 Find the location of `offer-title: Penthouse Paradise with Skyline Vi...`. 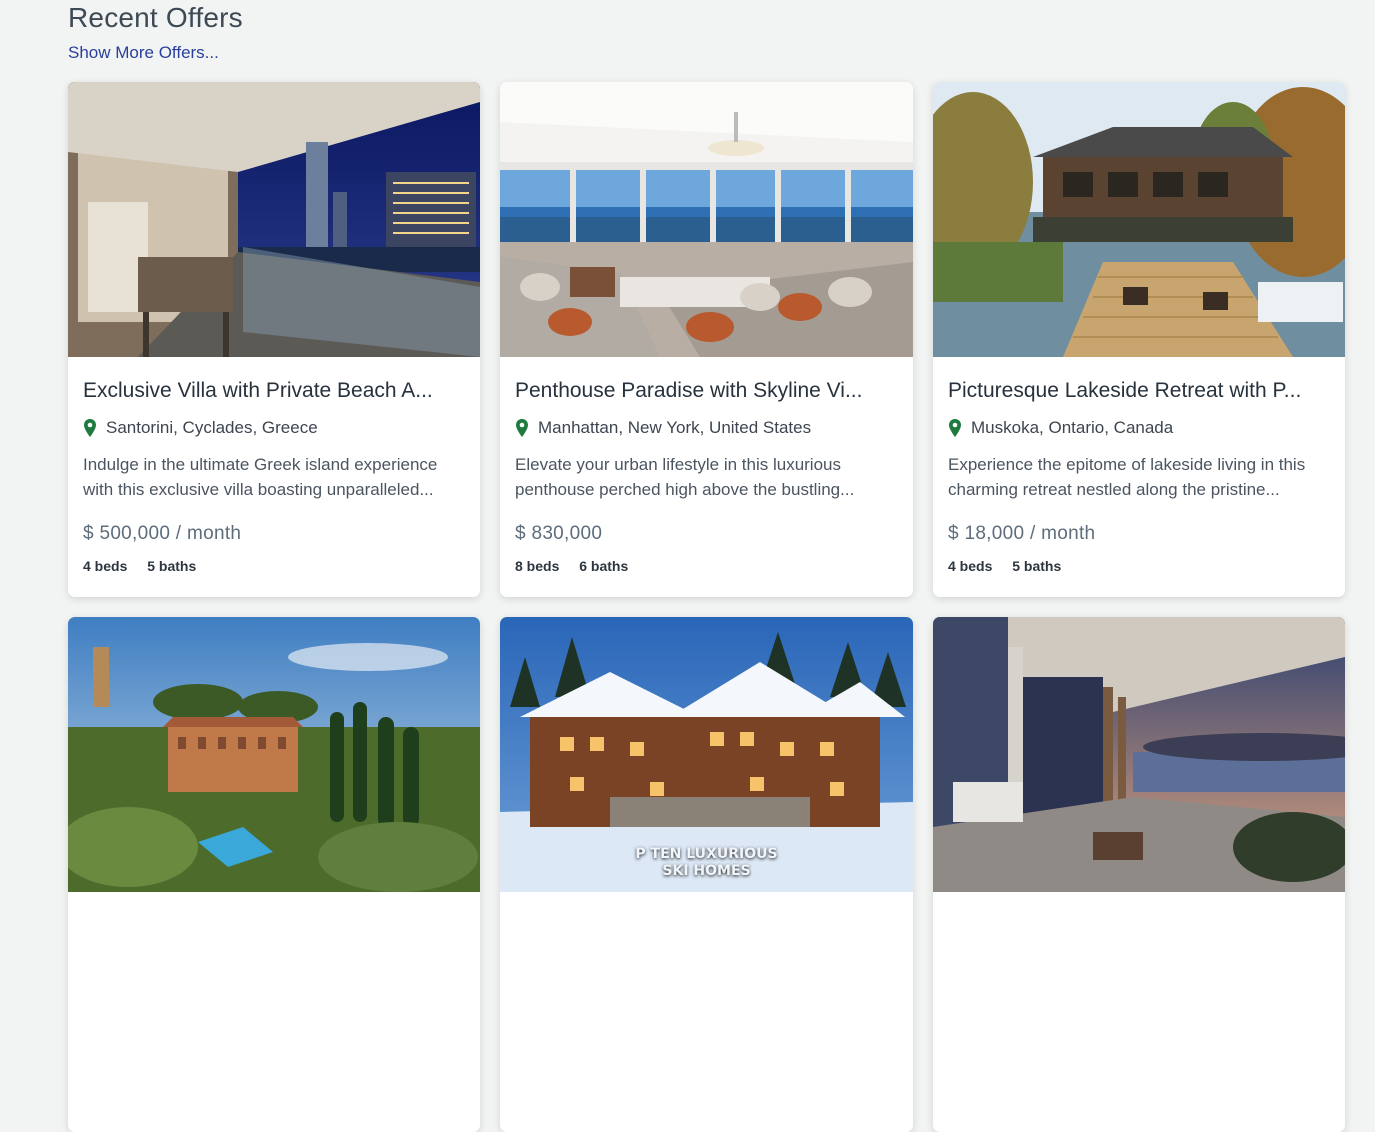

offer-title: Penthouse Paradise with Skyline Vi... is located at coordinates (706, 391).